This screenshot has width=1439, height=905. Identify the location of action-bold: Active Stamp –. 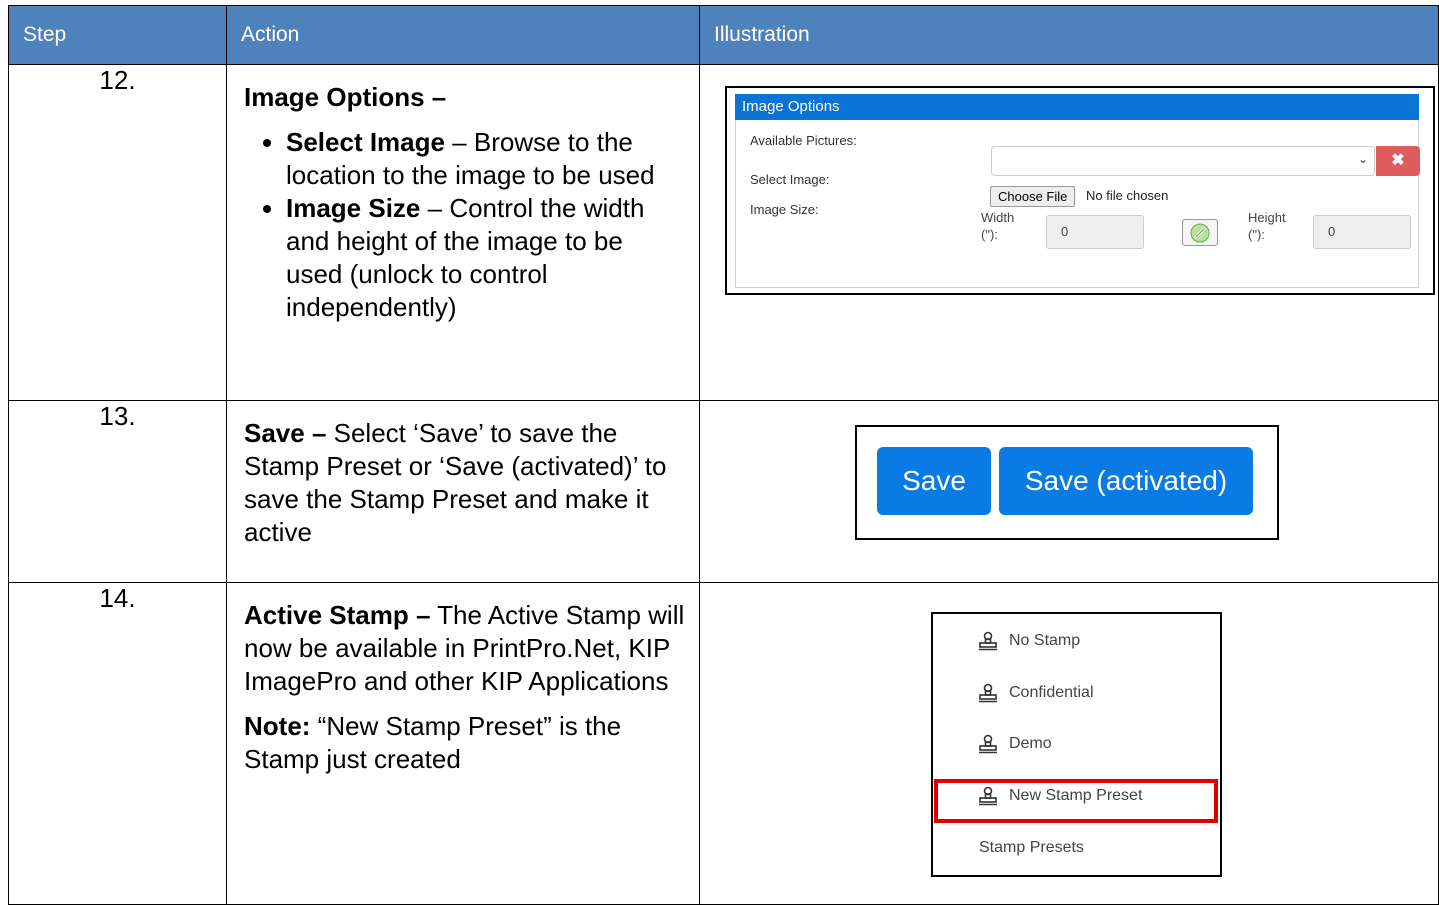
(337, 615).